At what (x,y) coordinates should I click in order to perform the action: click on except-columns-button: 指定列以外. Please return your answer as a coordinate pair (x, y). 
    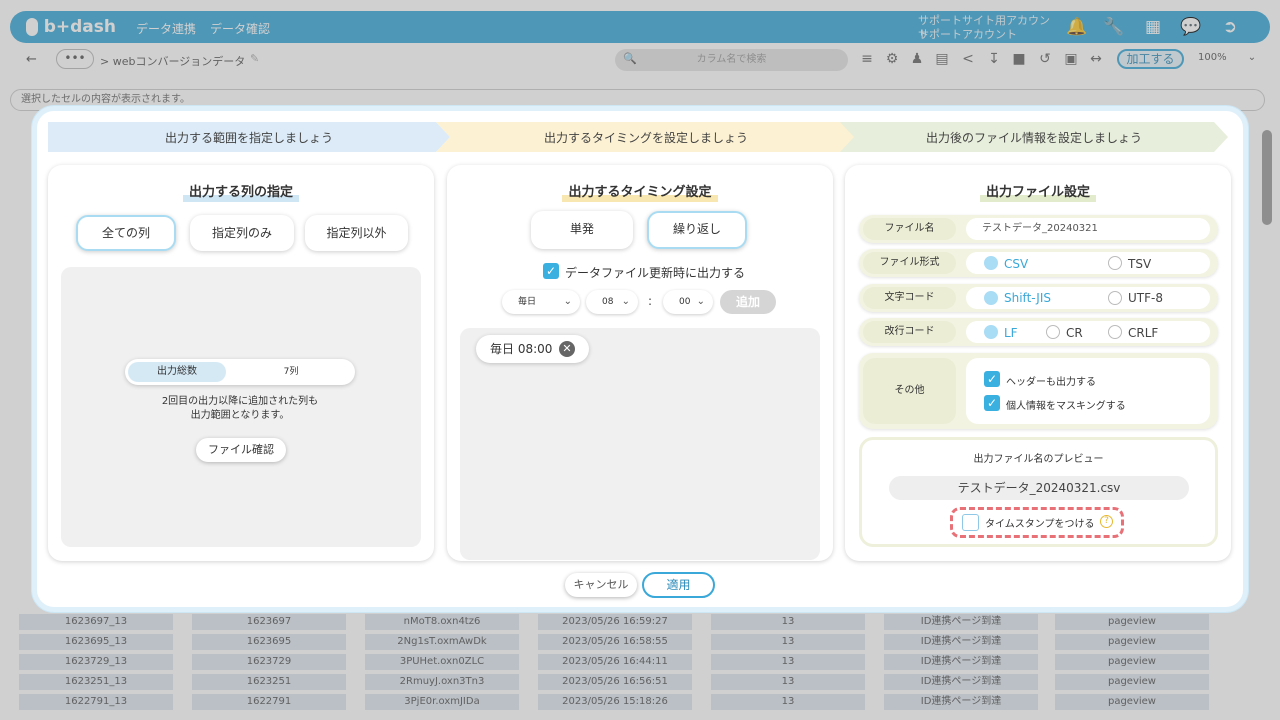
    Looking at the image, I should click on (356, 233).